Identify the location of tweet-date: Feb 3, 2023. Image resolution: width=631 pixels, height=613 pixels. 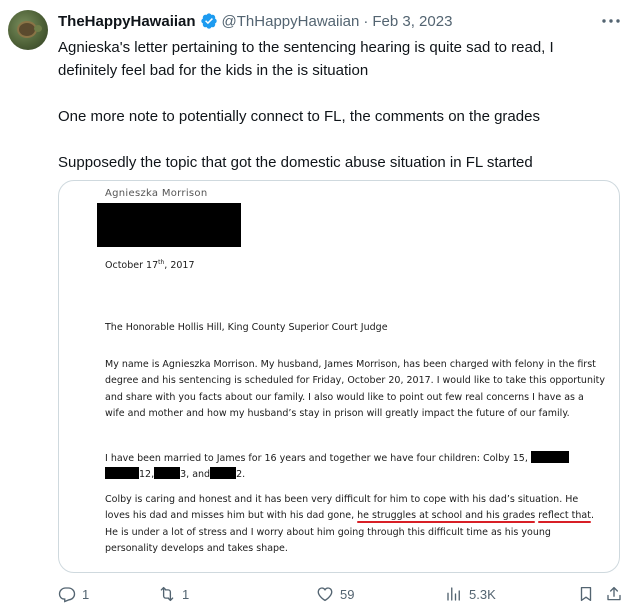
(412, 21).